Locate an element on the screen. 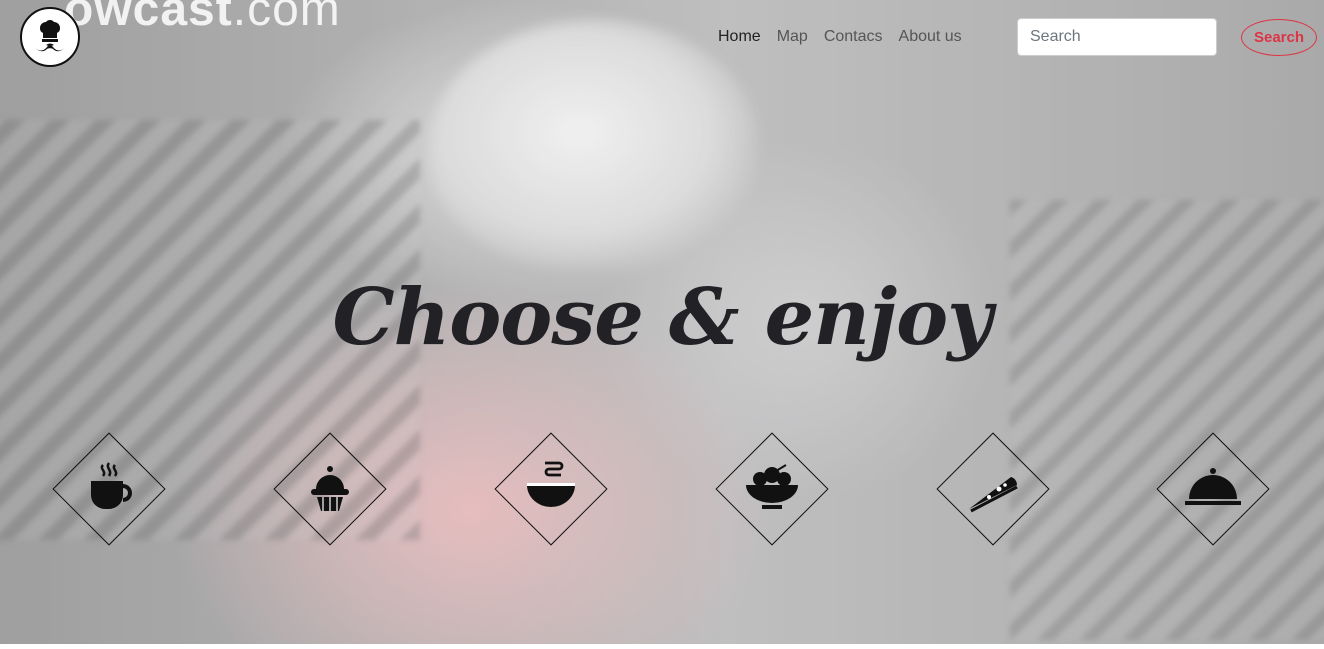 The height and width of the screenshot is (649, 1324). category-main-dish is located at coordinates (1213, 489).